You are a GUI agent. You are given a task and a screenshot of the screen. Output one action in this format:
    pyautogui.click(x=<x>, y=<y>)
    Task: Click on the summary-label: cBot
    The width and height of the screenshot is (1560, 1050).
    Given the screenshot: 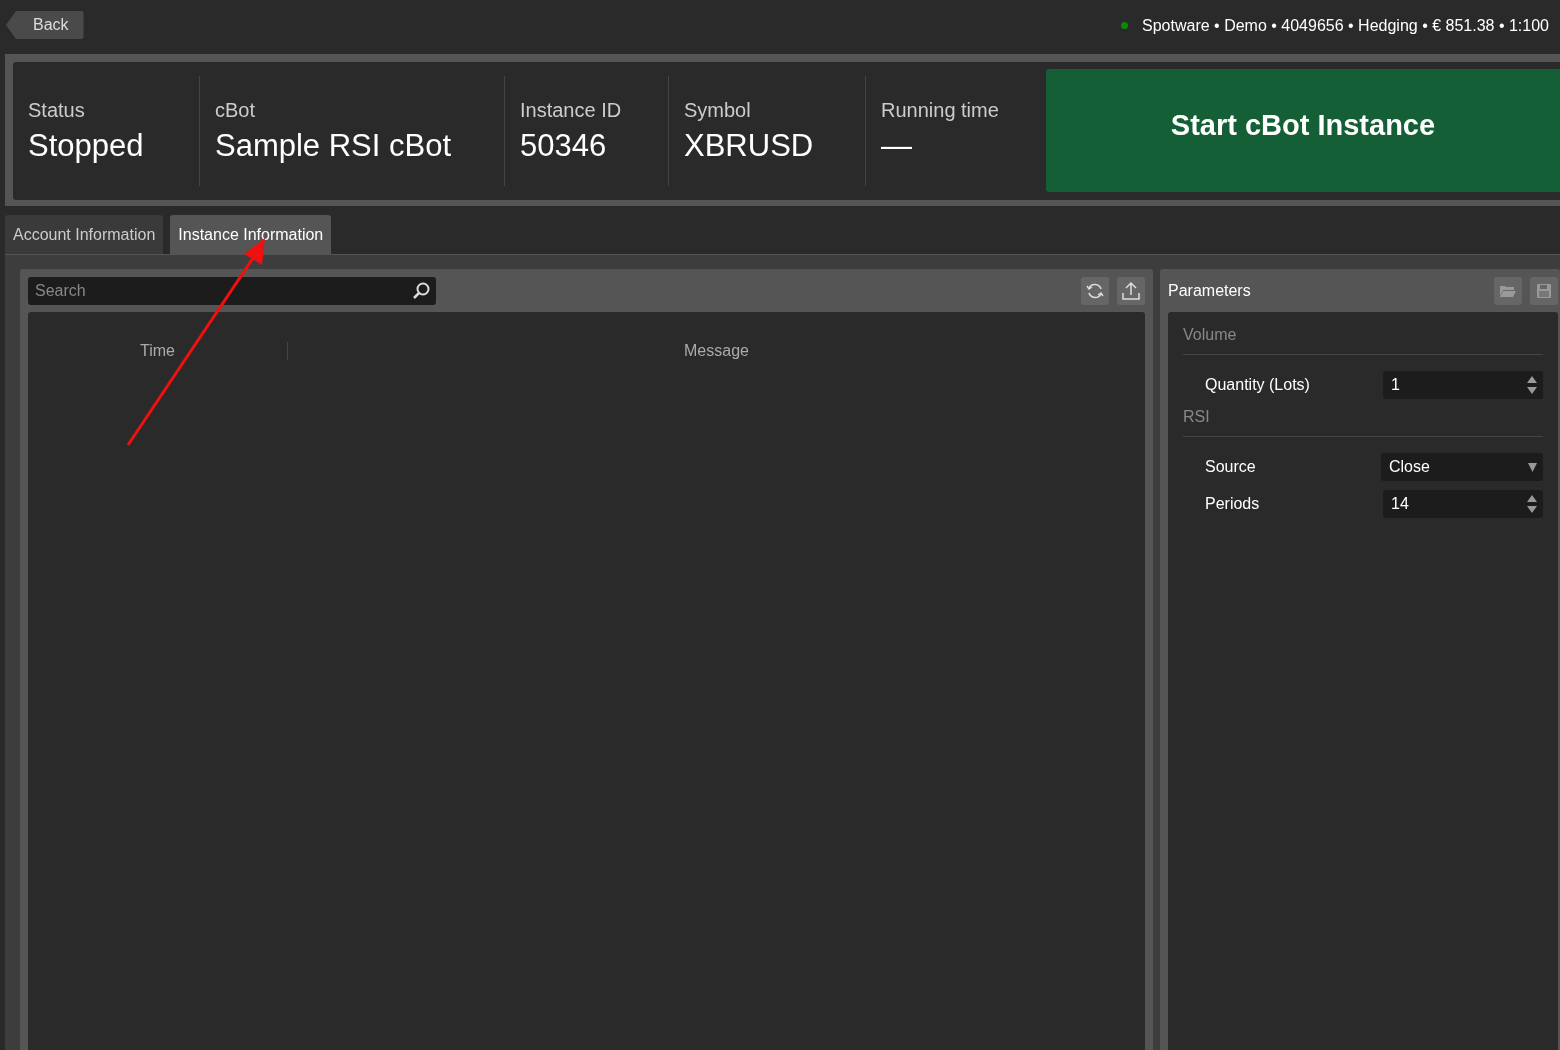 What is the action you would take?
    pyautogui.click(x=236, y=110)
    